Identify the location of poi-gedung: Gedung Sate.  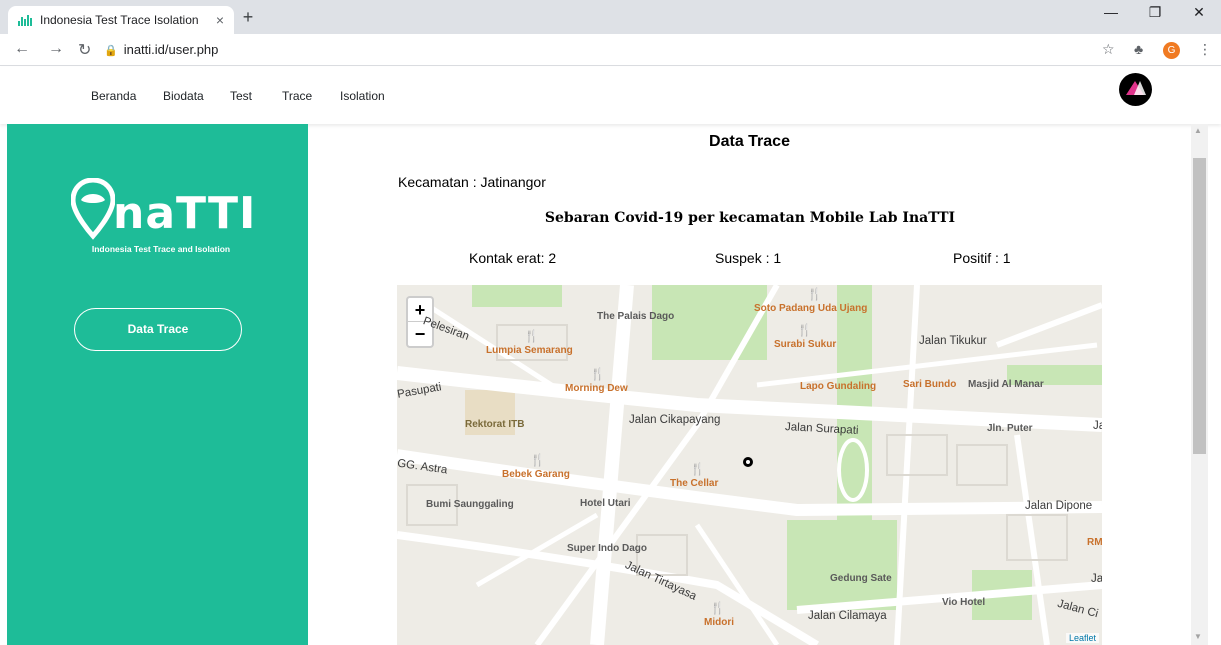
(861, 578).